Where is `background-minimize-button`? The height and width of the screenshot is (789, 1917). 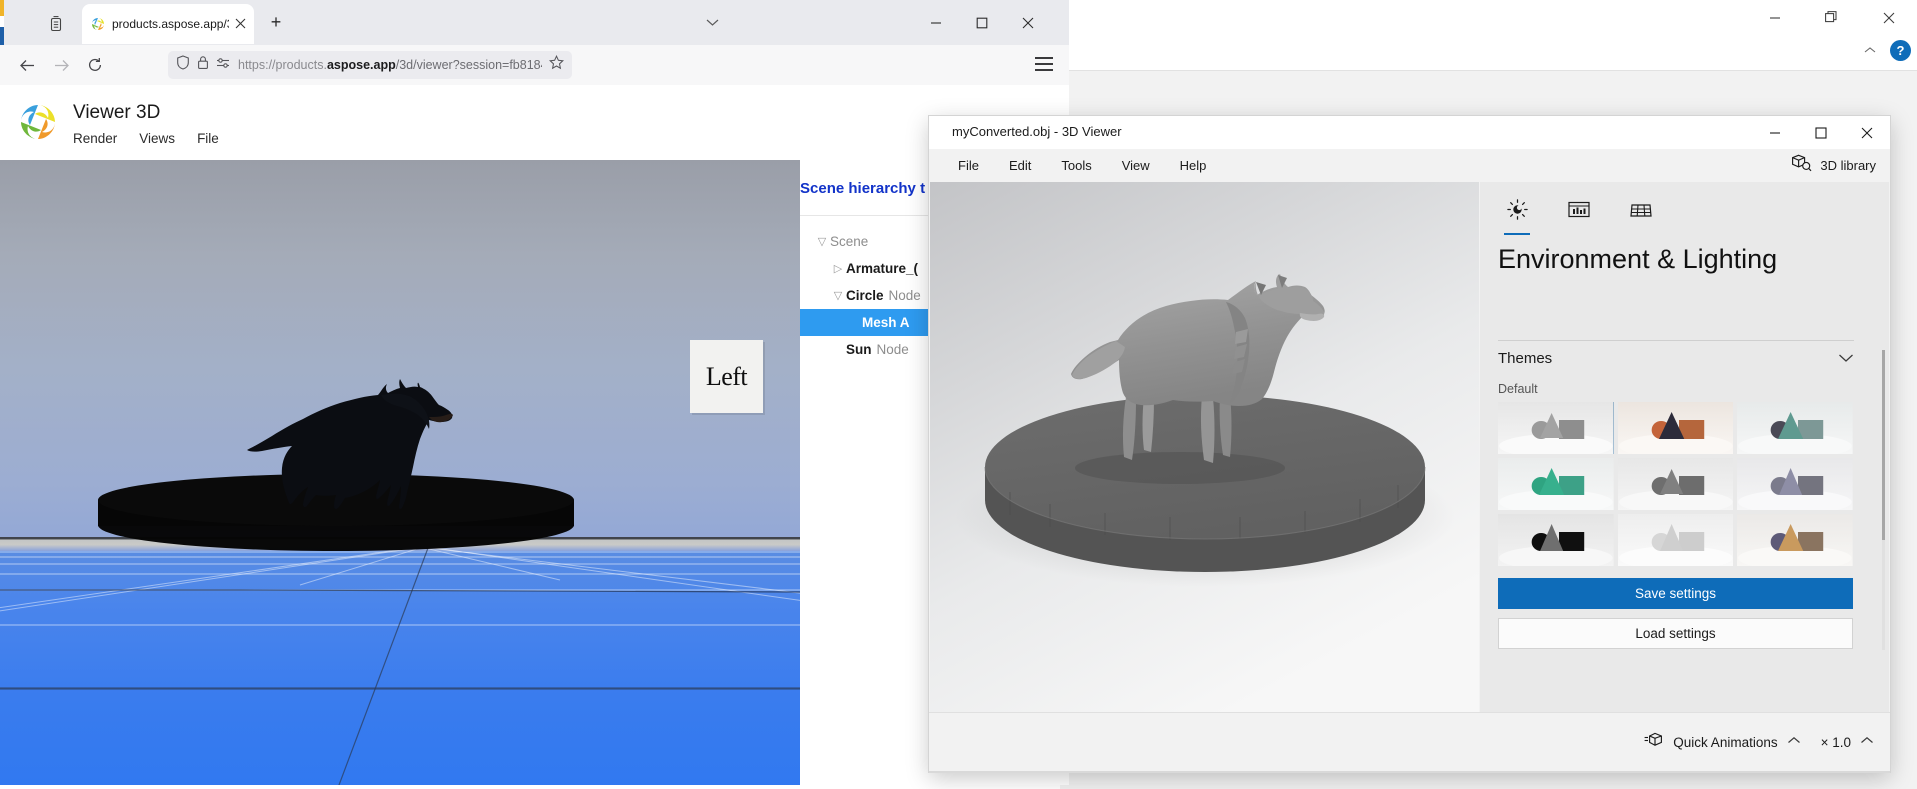
background-minimize-button is located at coordinates (1774, 17).